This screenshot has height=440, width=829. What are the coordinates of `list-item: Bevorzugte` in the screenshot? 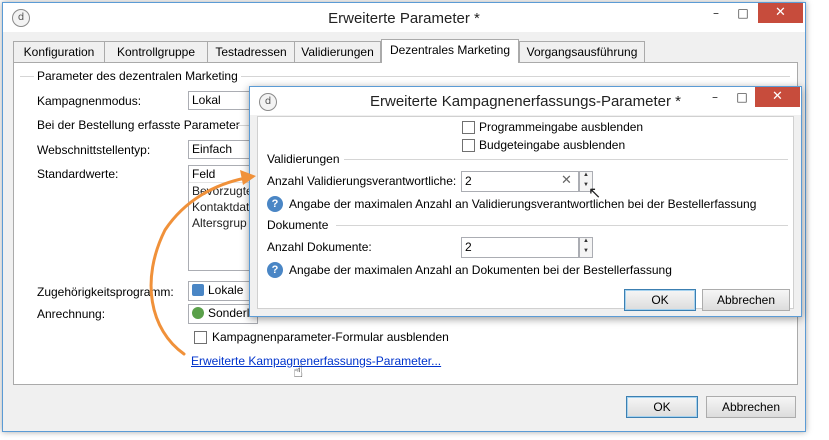 It's located at (223, 191).